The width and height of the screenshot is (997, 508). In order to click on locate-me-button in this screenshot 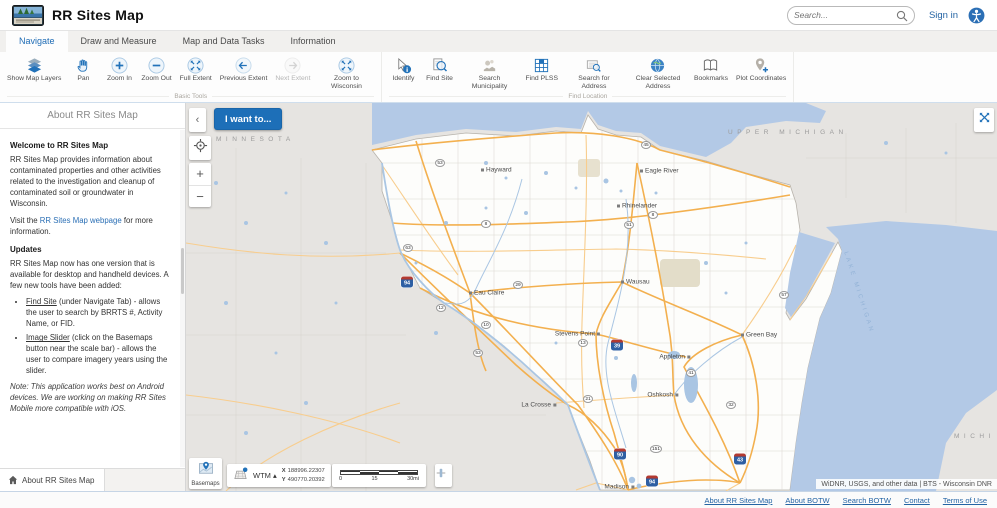, I will do `click(200, 148)`.